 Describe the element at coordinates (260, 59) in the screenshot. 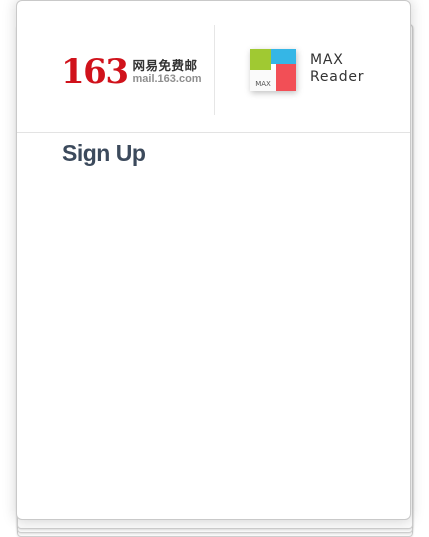

I see `max-icon-green-tile` at that location.